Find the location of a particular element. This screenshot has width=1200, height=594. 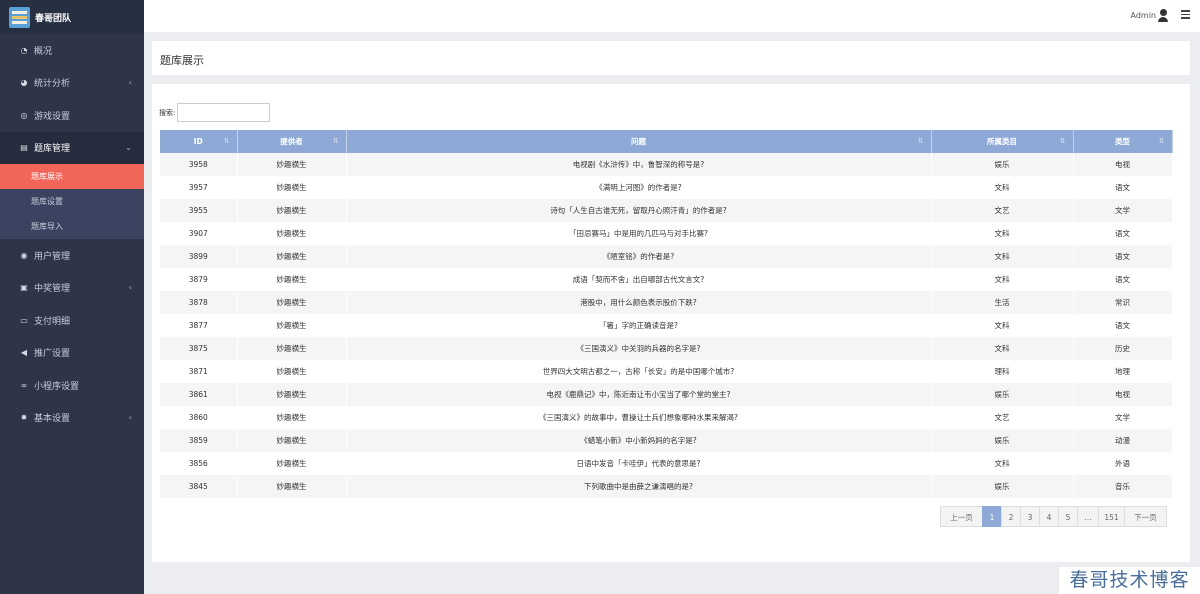

avatar is located at coordinates (1163, 15).